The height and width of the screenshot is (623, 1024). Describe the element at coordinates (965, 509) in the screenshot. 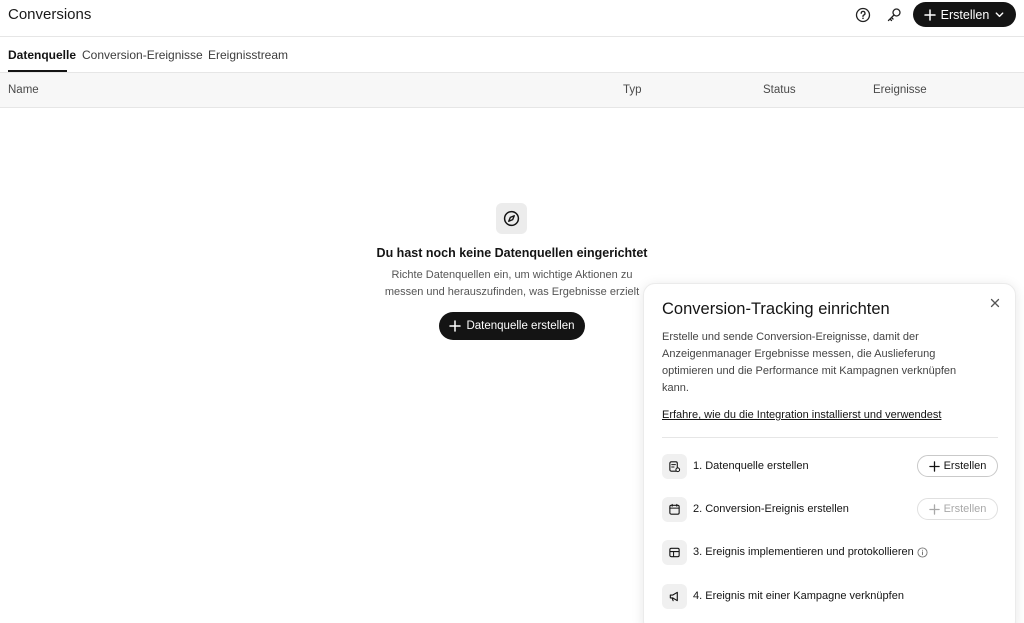

I see `step-2-create-label: Erstellen` at that location.